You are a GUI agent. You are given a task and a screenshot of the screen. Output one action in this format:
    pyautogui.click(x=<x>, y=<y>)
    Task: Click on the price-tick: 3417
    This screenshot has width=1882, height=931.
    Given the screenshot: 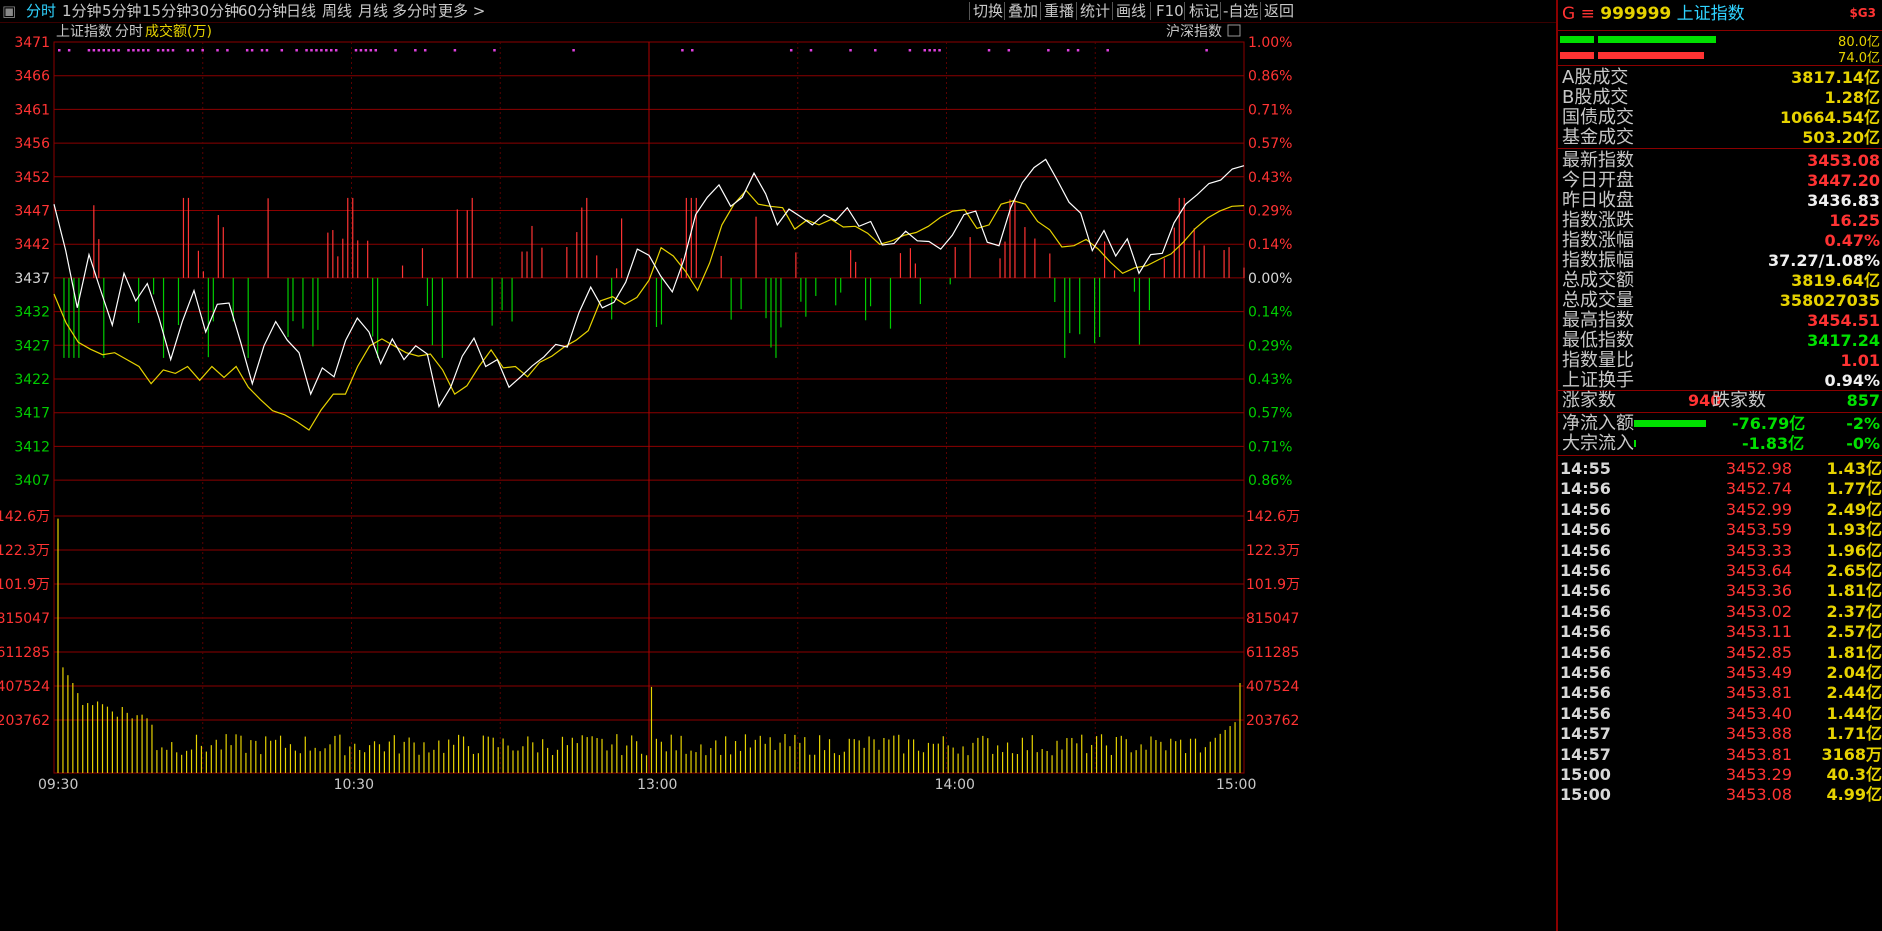 What is the action you would take?
    pyautogui.click(x=32, y=414)
    